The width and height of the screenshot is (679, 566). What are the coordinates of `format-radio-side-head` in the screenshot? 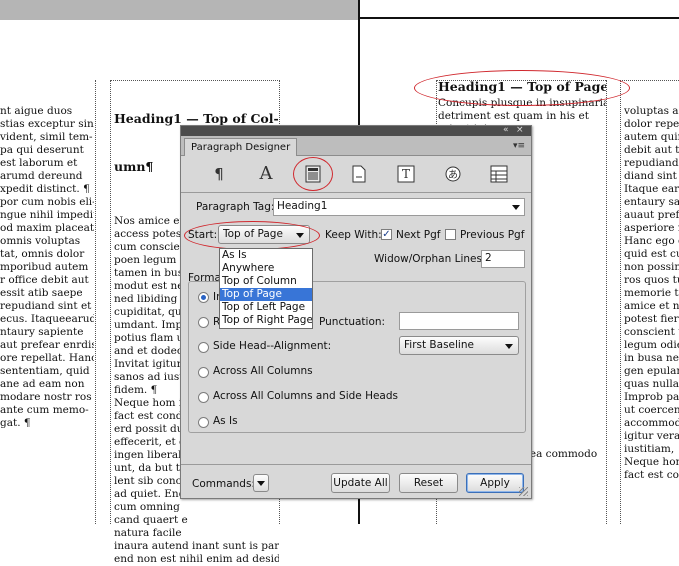 It's located at (203, 347).